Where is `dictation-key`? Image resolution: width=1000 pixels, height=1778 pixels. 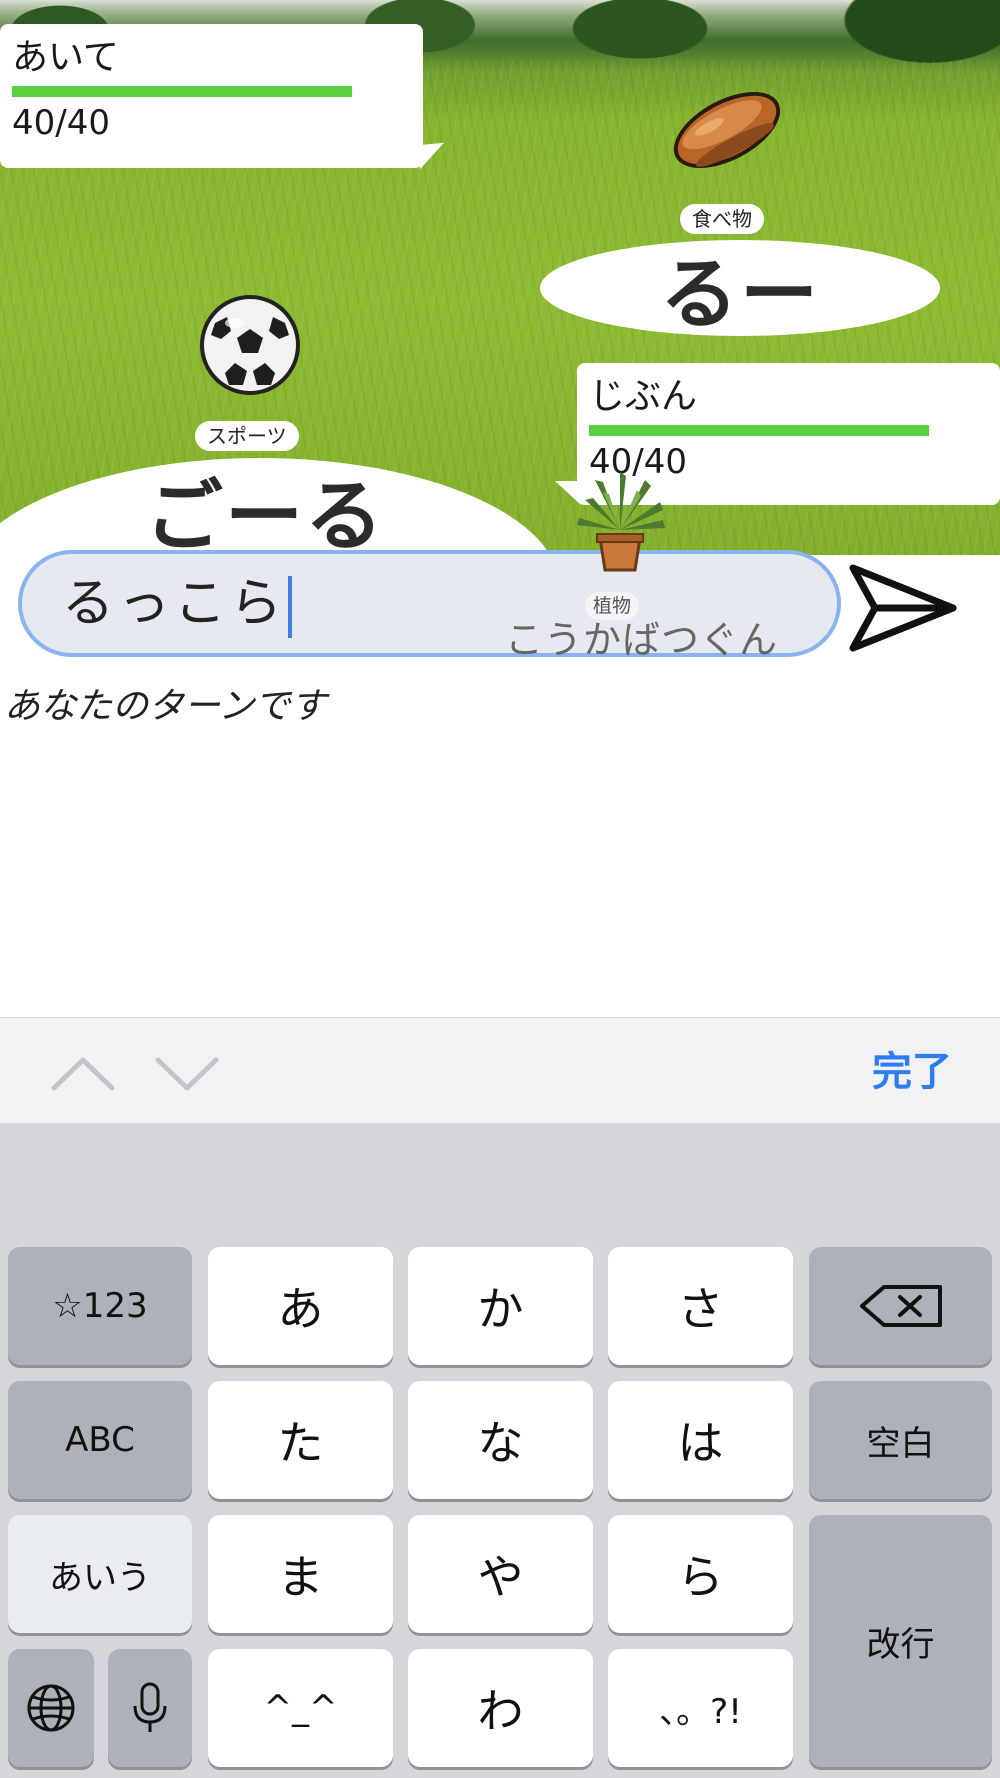
dictation-key is located at coordinates (150, 1708).